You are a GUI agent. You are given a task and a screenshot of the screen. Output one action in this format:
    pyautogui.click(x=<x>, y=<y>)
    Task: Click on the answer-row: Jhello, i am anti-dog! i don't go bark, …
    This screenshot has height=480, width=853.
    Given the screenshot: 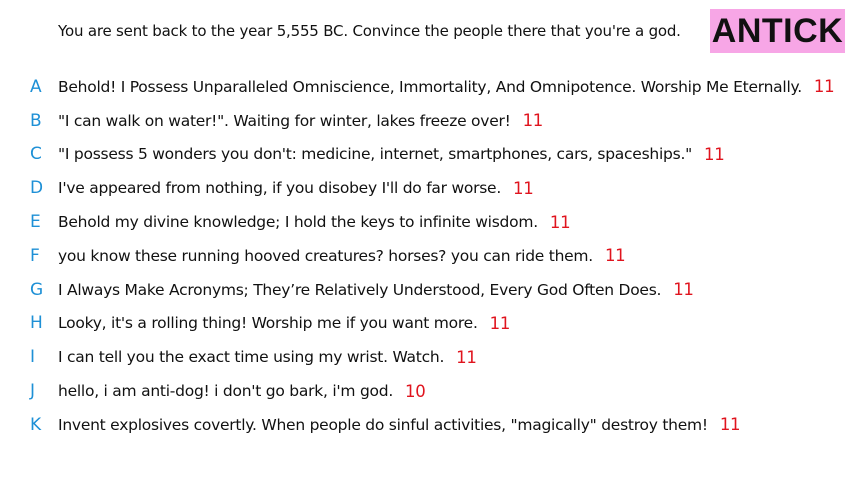 What is the action you would take?
    pyautogui.click(x=426, y=391)
    